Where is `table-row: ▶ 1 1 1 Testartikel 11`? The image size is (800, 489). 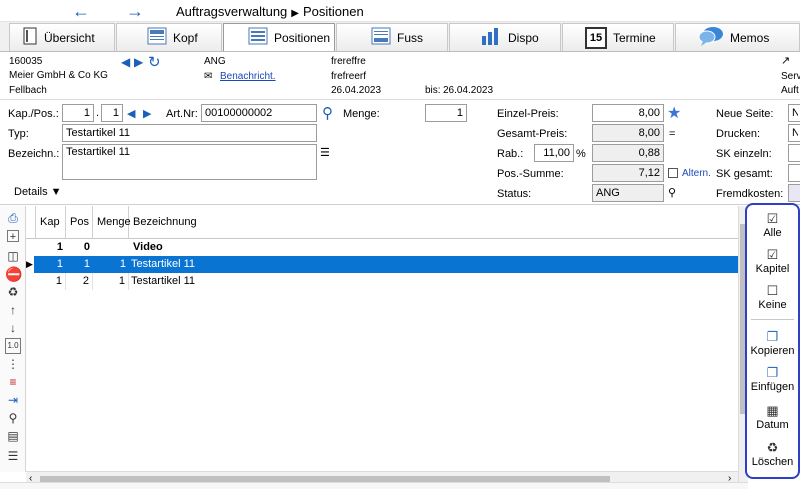 table-row: ▶ 1 1 1 Testartikel 11 is located at coordinates (382, 264).